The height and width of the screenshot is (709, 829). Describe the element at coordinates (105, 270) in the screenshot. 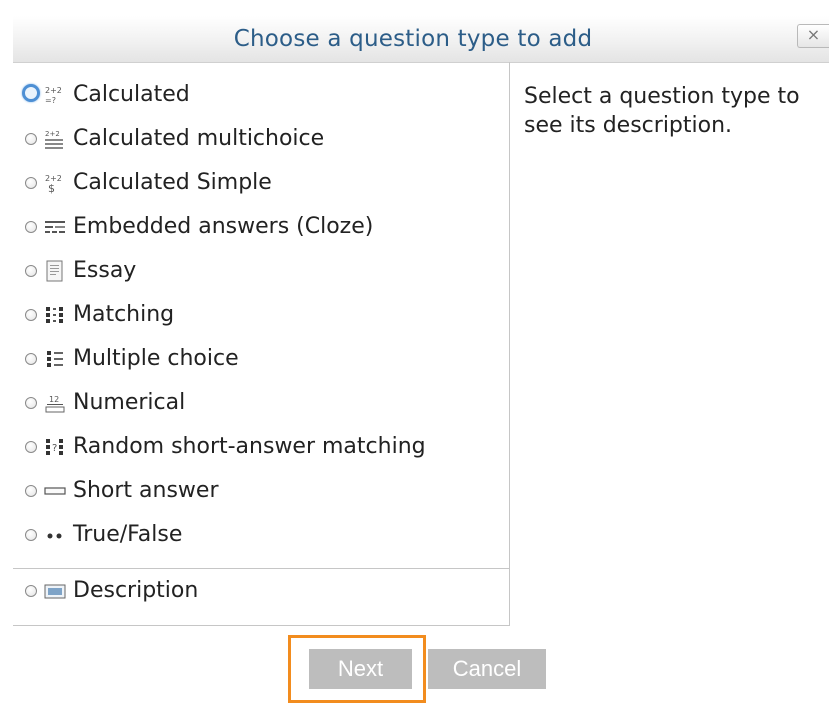

I see `option-label: Essay` at that location.